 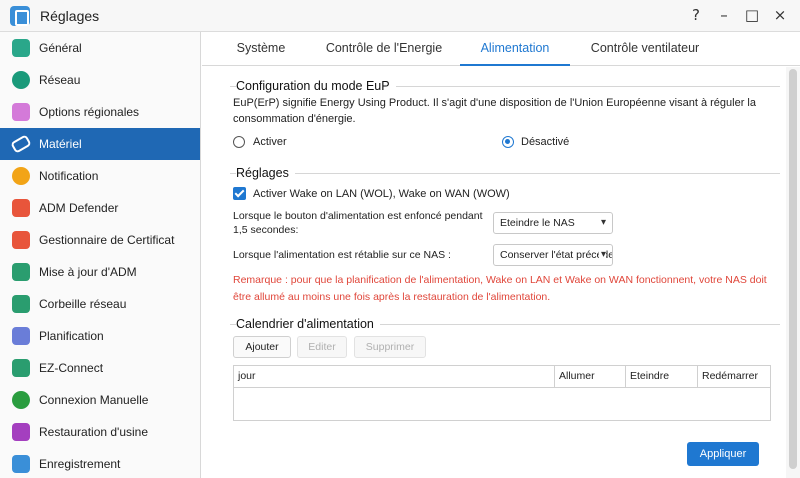 What do you see at coordinates (71, 336) in the screenshot?
I see `sidebar-item-label: Planification` at bounding box center [71, 336].